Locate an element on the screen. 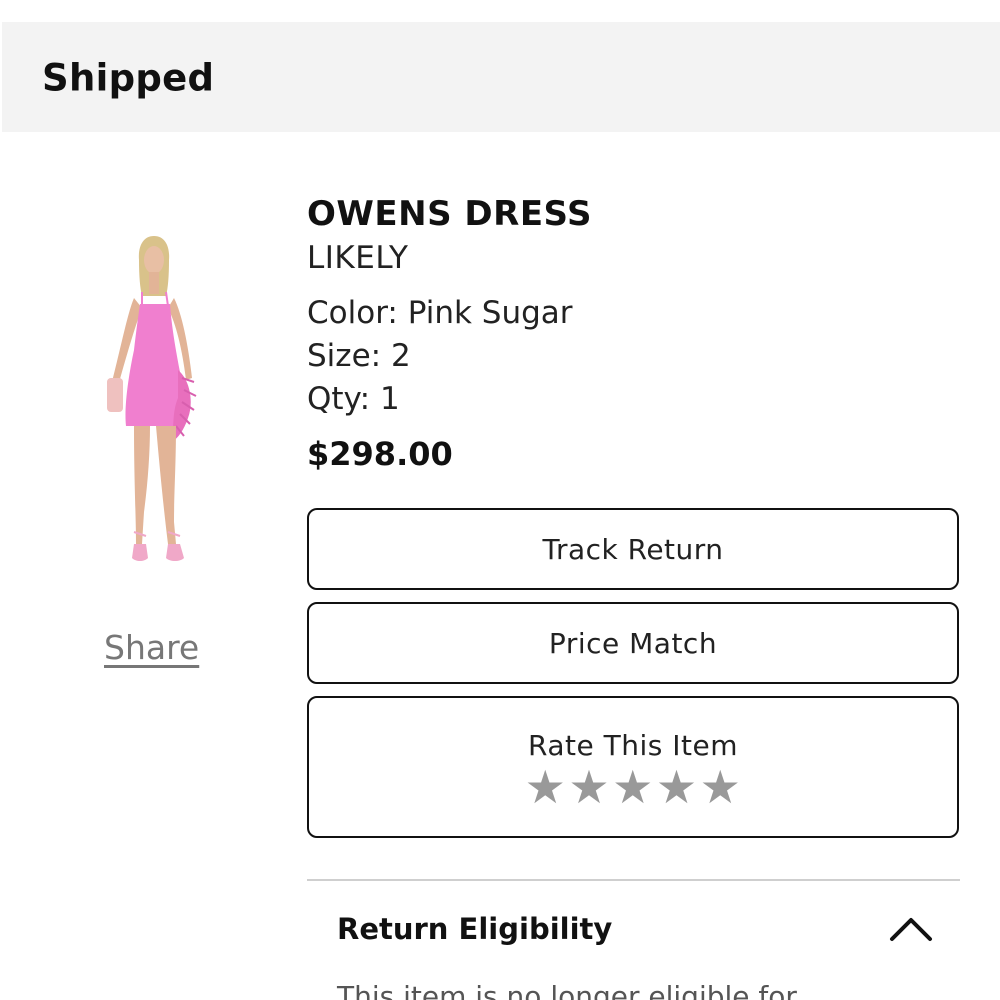  return-eligibility-text: This item is no longer eligible for is located at coordinates (567, 990).